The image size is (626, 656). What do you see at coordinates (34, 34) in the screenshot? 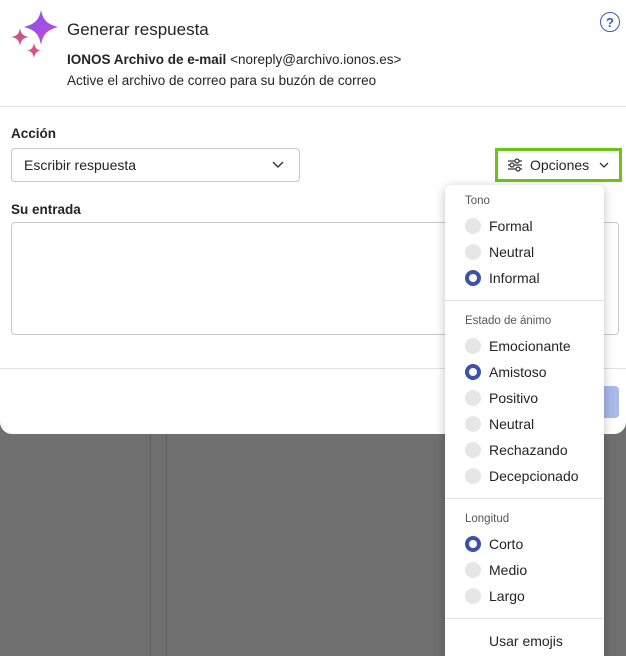
I see `copilot-sparkle-icon` at bounding box center [34, 34].